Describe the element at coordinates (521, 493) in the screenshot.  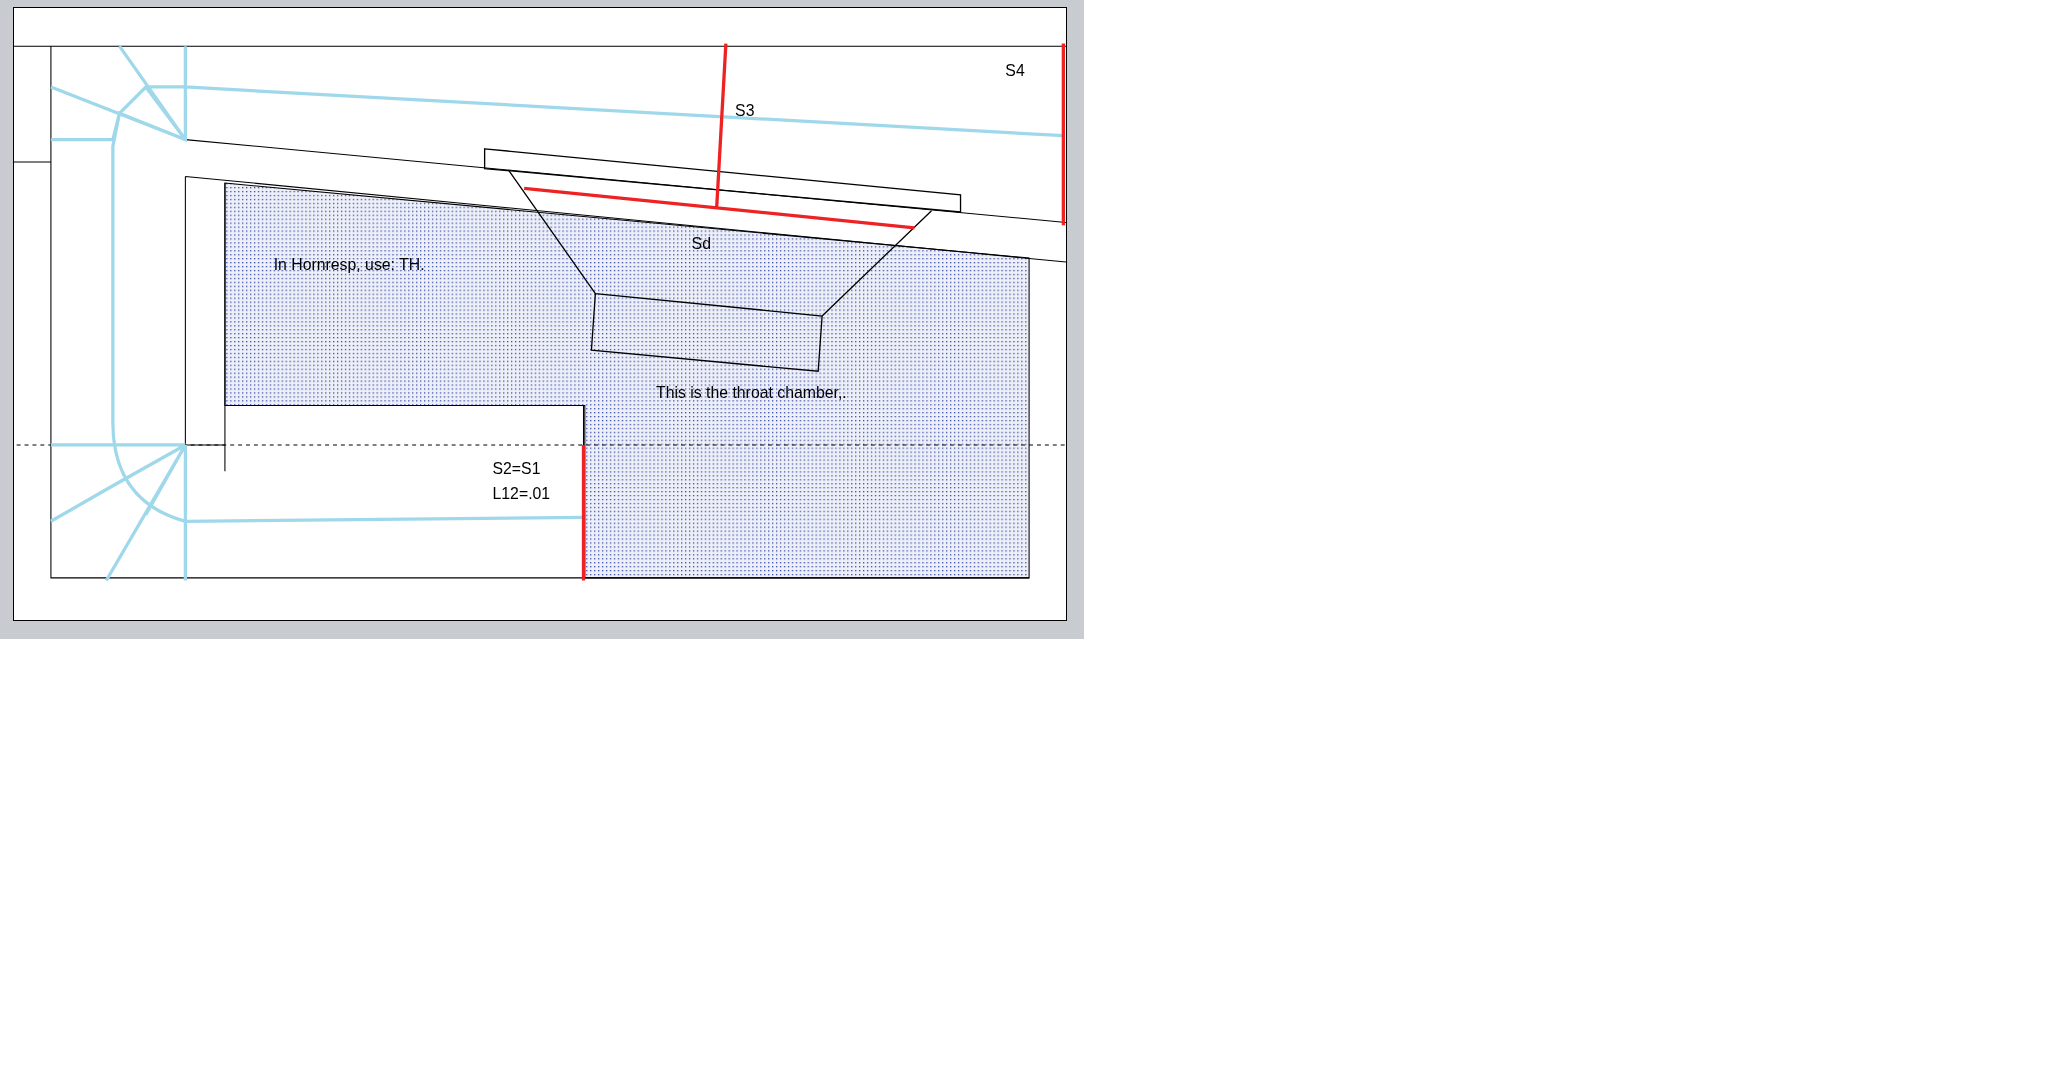
I see `length-label: L12=.01` at that location.